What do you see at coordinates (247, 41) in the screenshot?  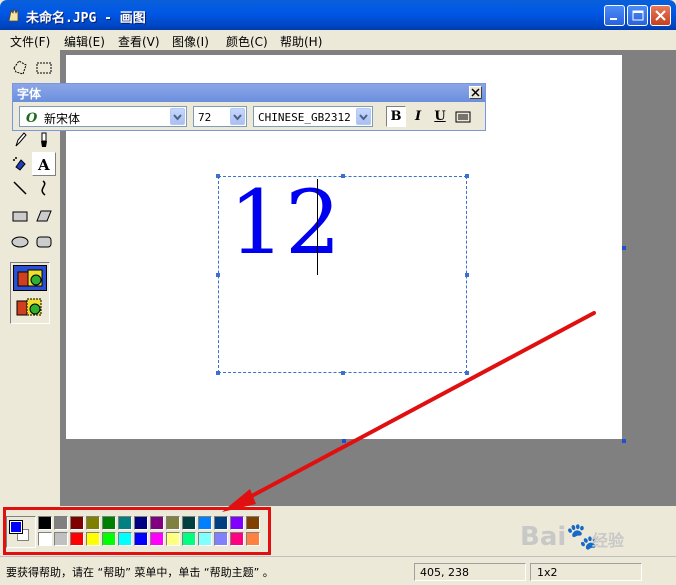 I see `menu-colors: 颜色(C)` at bounding box center [247, 41].